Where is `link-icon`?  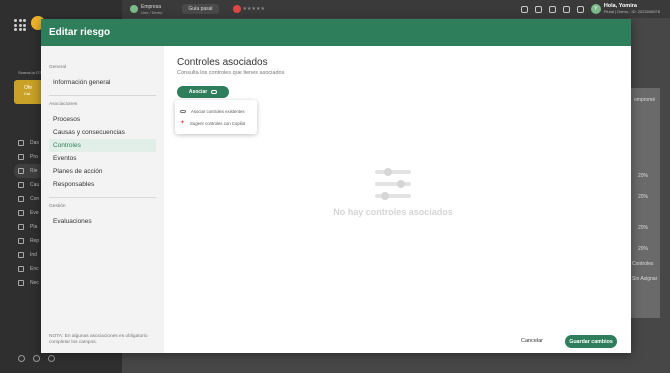
link-icon is located at coordinates (183, 111).